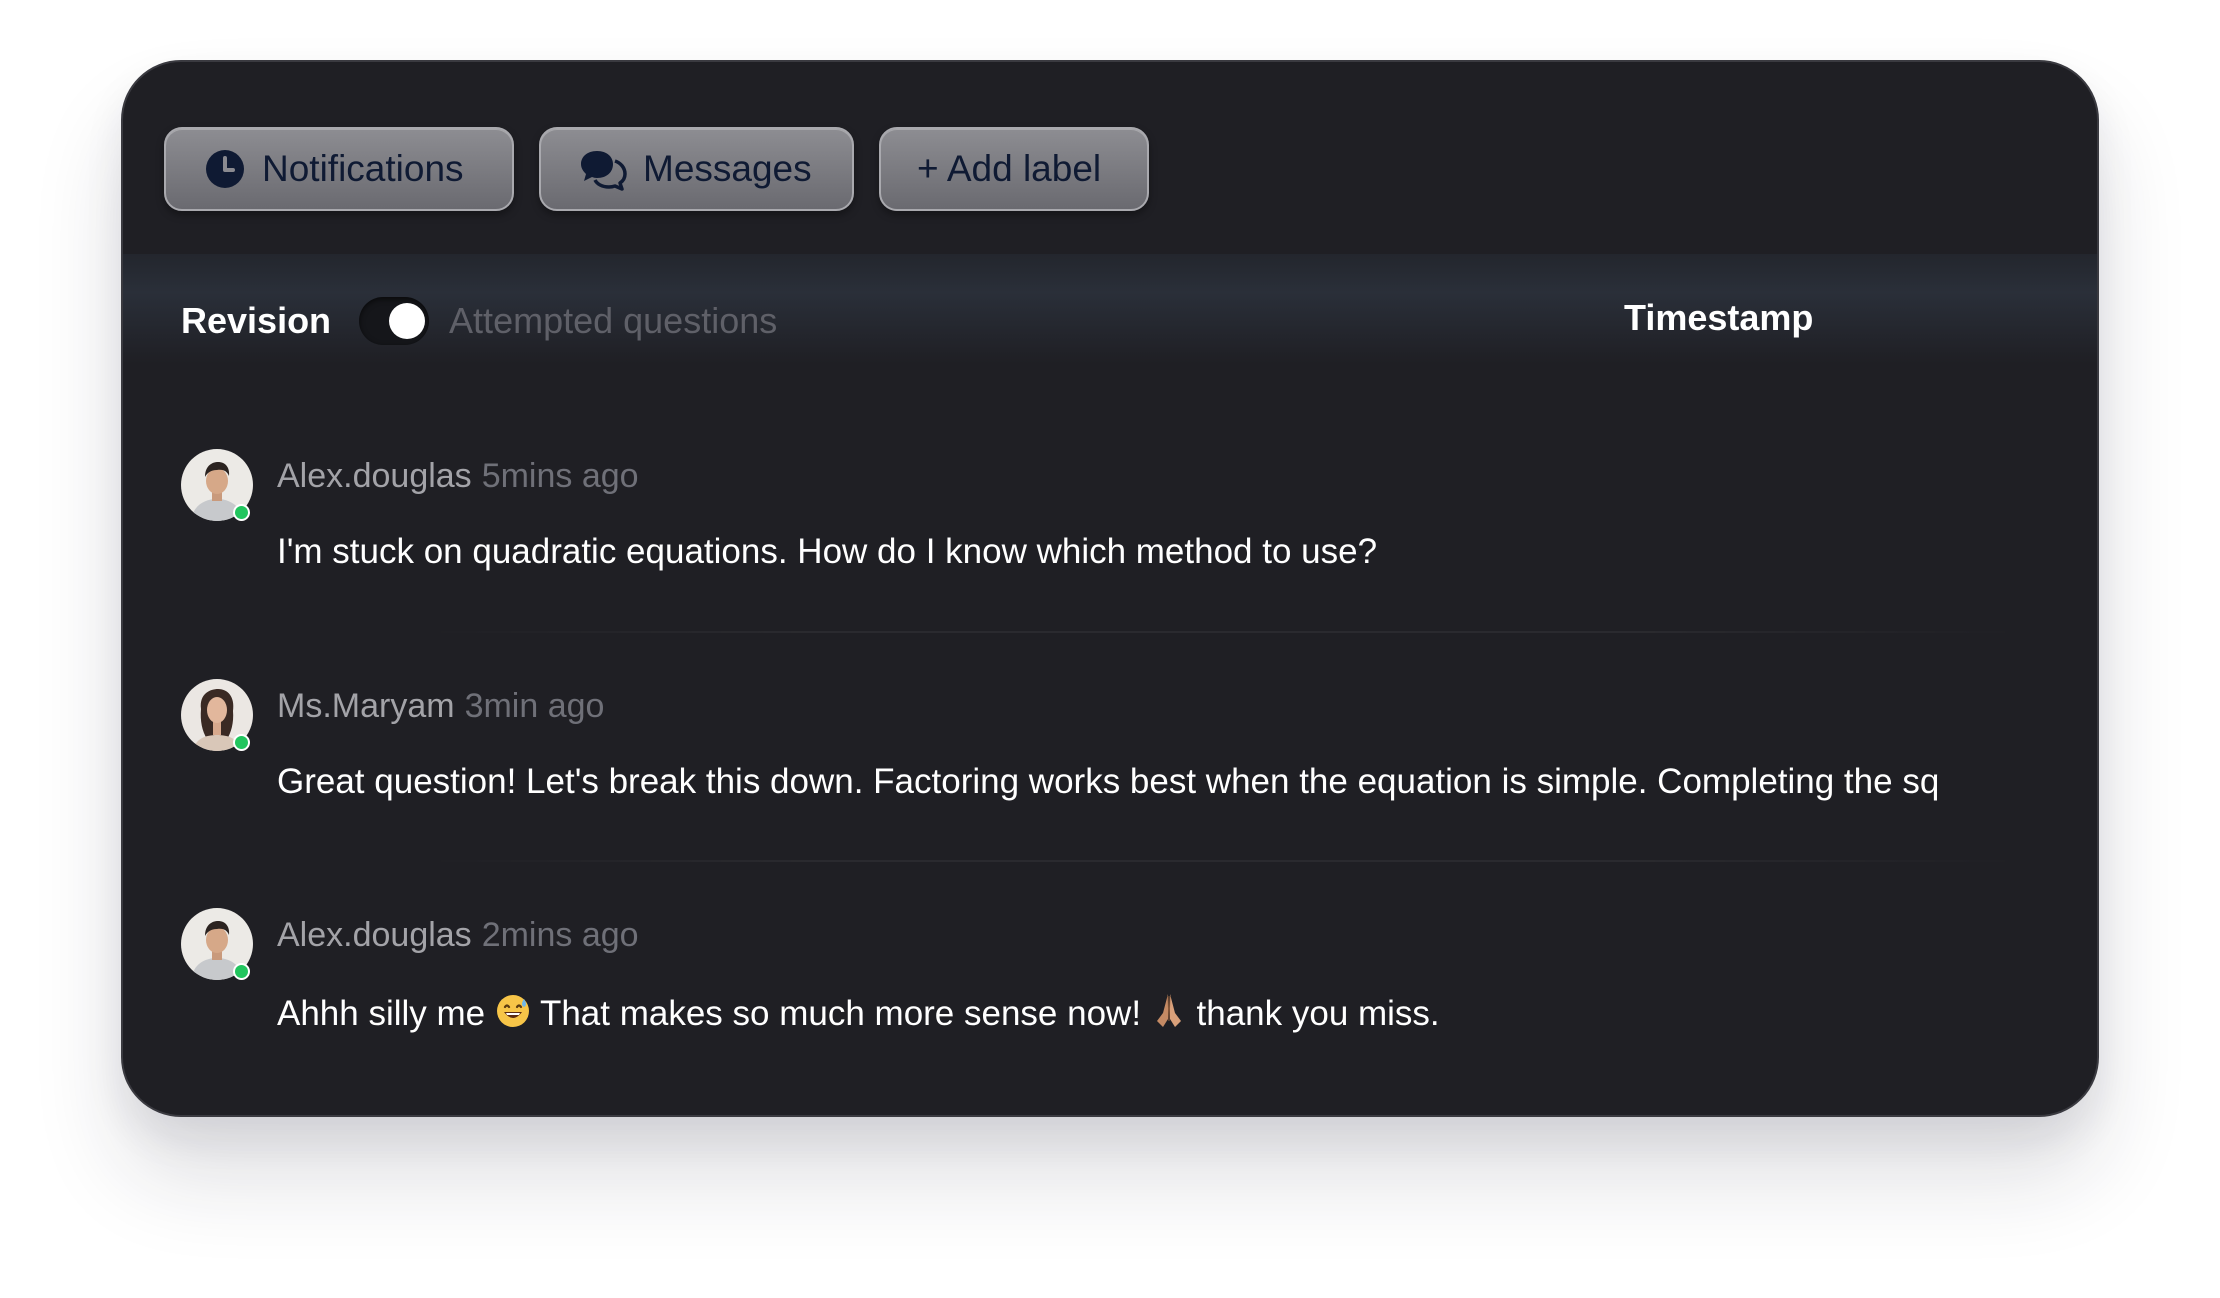 This screenshot has width=2220, height=1298. I want to click on message-meta: Alex.douglas 5mins ago, so click(458, 476).